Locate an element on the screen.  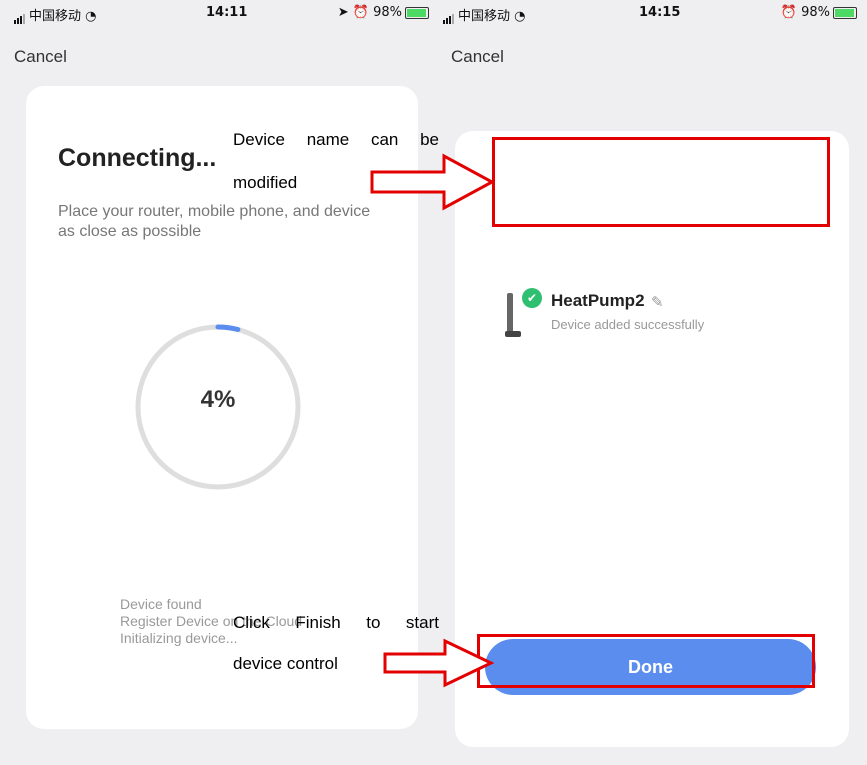
arrow-to-device-name is located at coordinates (433, 182).